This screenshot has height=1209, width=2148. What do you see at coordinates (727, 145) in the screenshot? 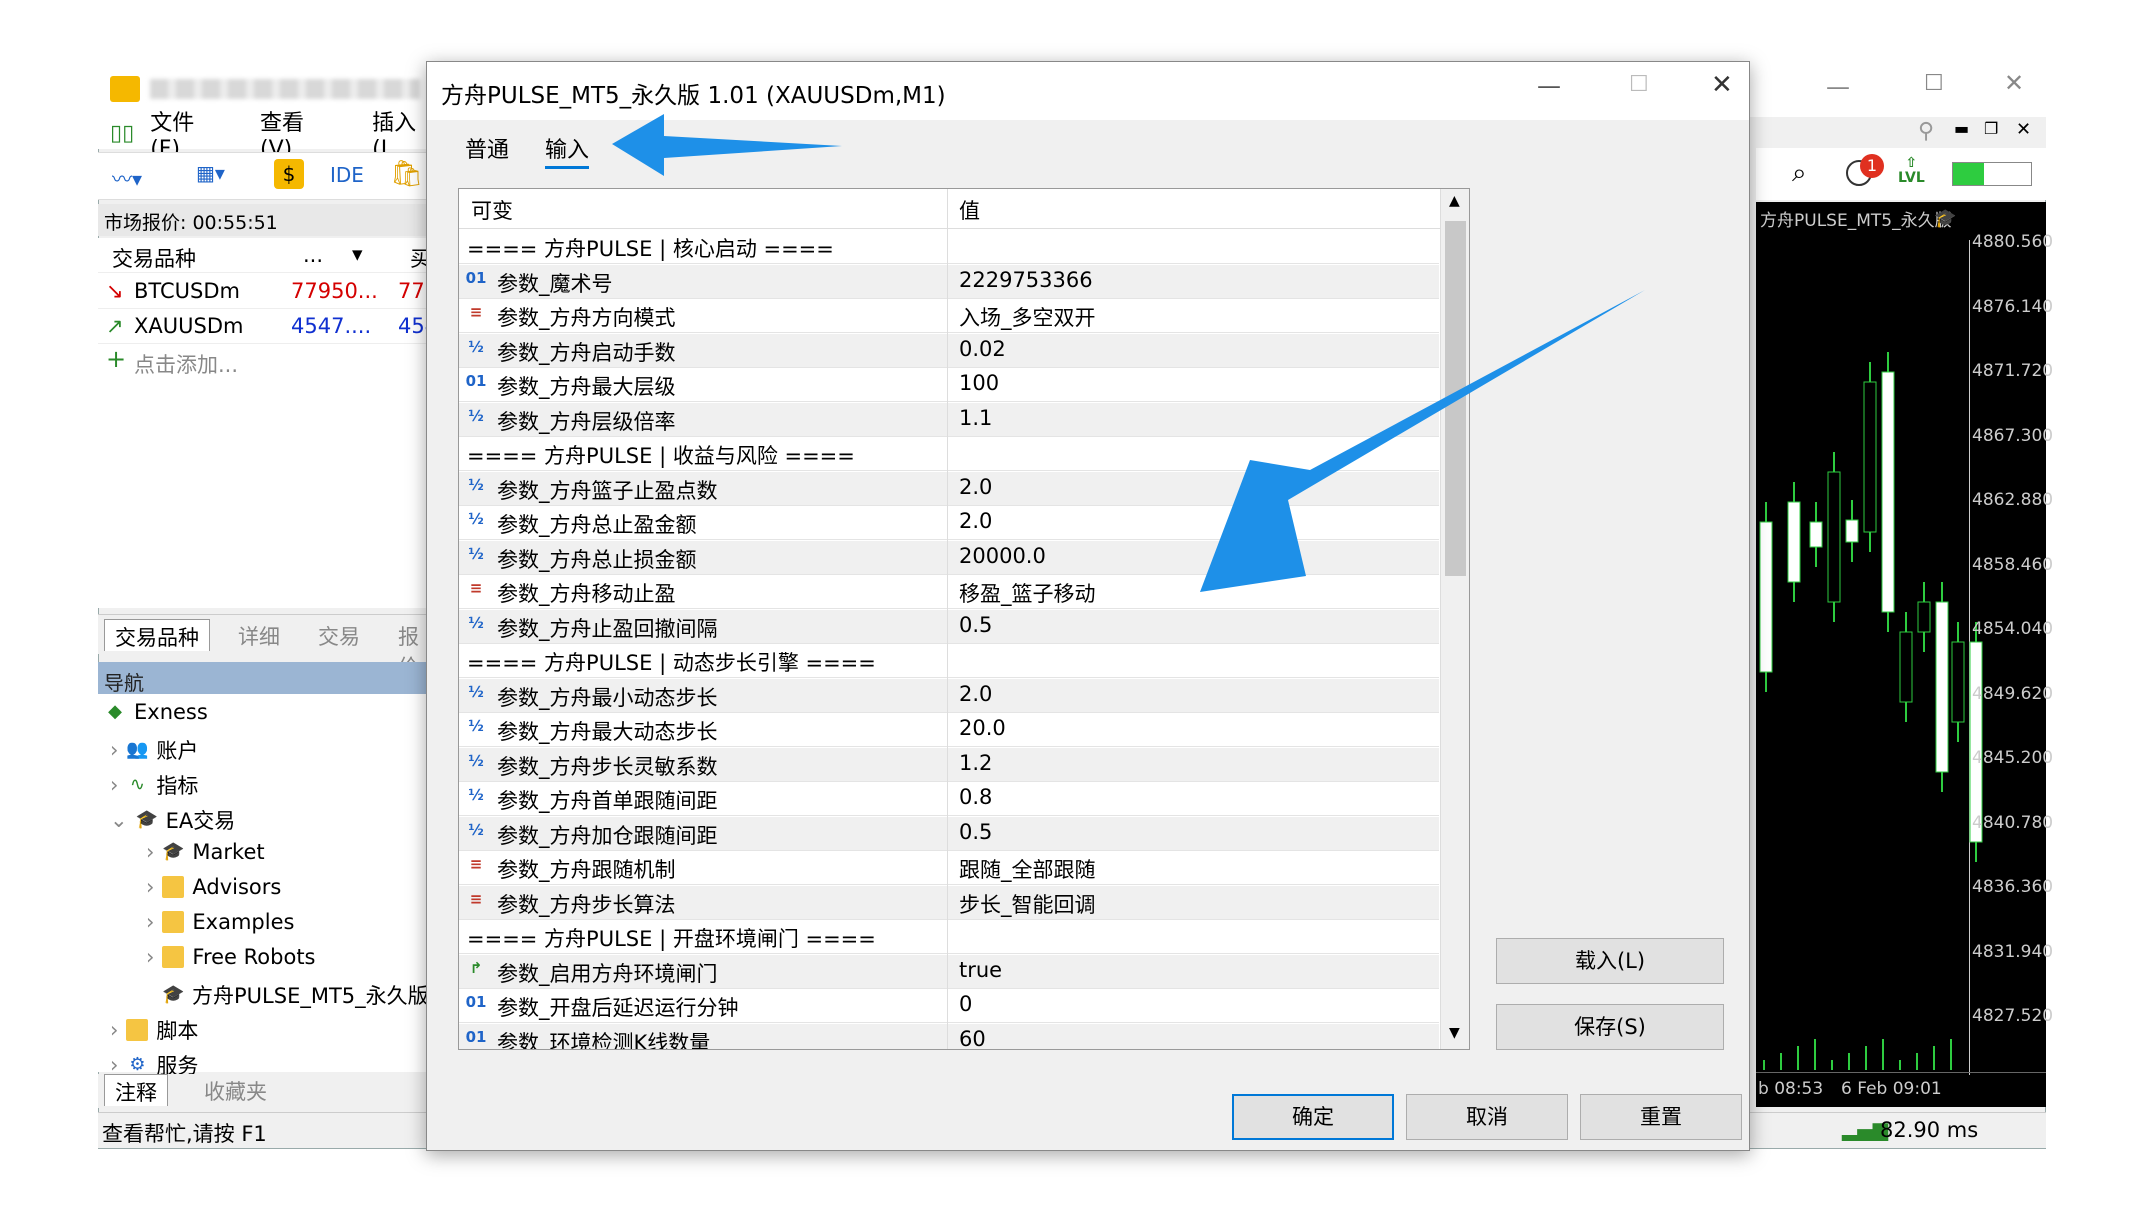
I see `arrow-to-inputs-tab` at bounding box center [727, 145].